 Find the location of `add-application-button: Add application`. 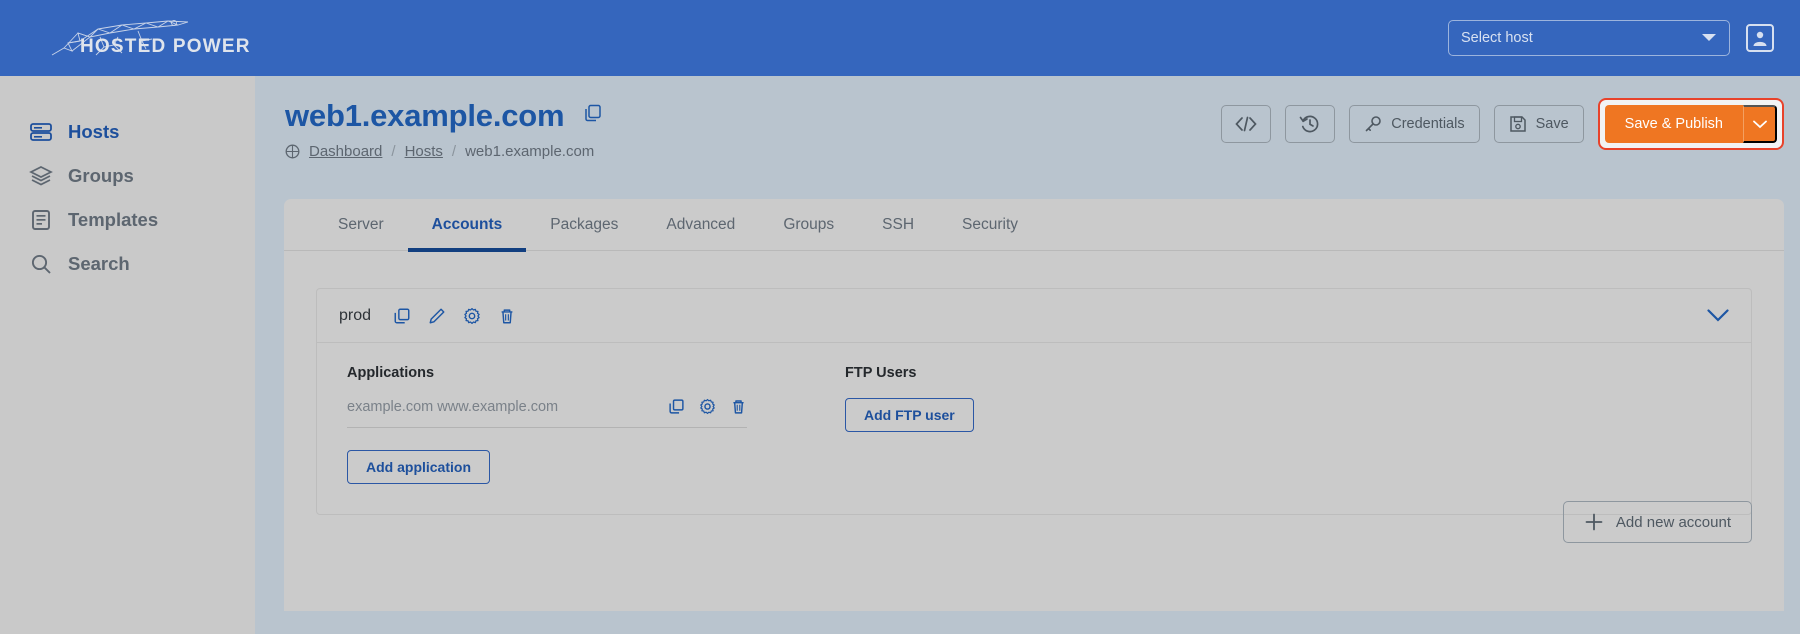

add-application-button: Add application is located at coordinates (418, 467).